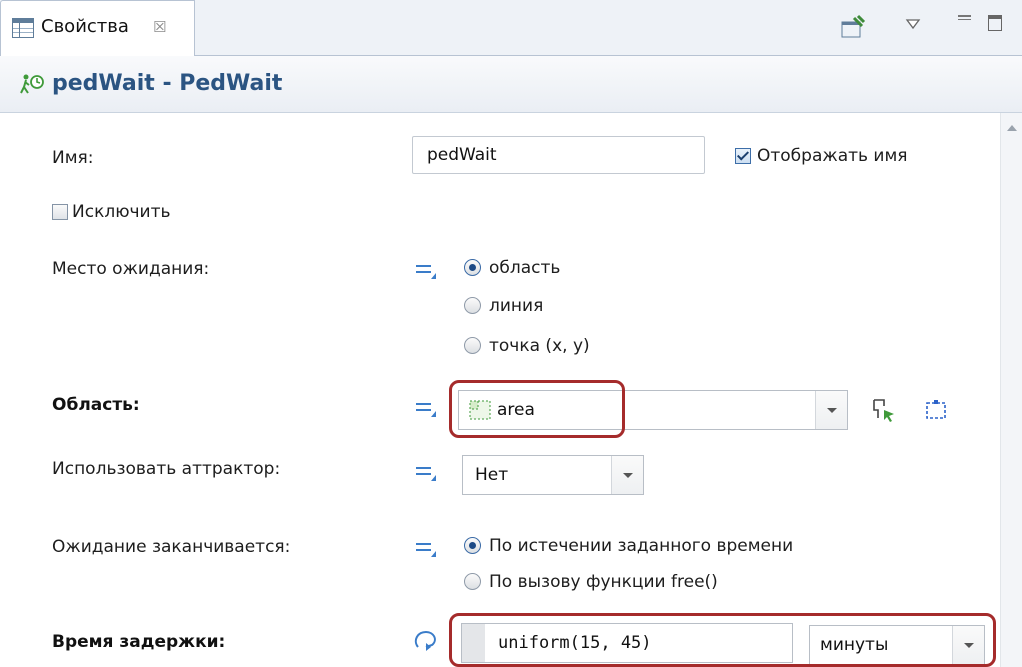 Image resolution: width=1022 pixels, height=667 pixels. Describe the element at coordinates (472, 581) in the screenshot. I see `wait-end-radio-free` at that location.